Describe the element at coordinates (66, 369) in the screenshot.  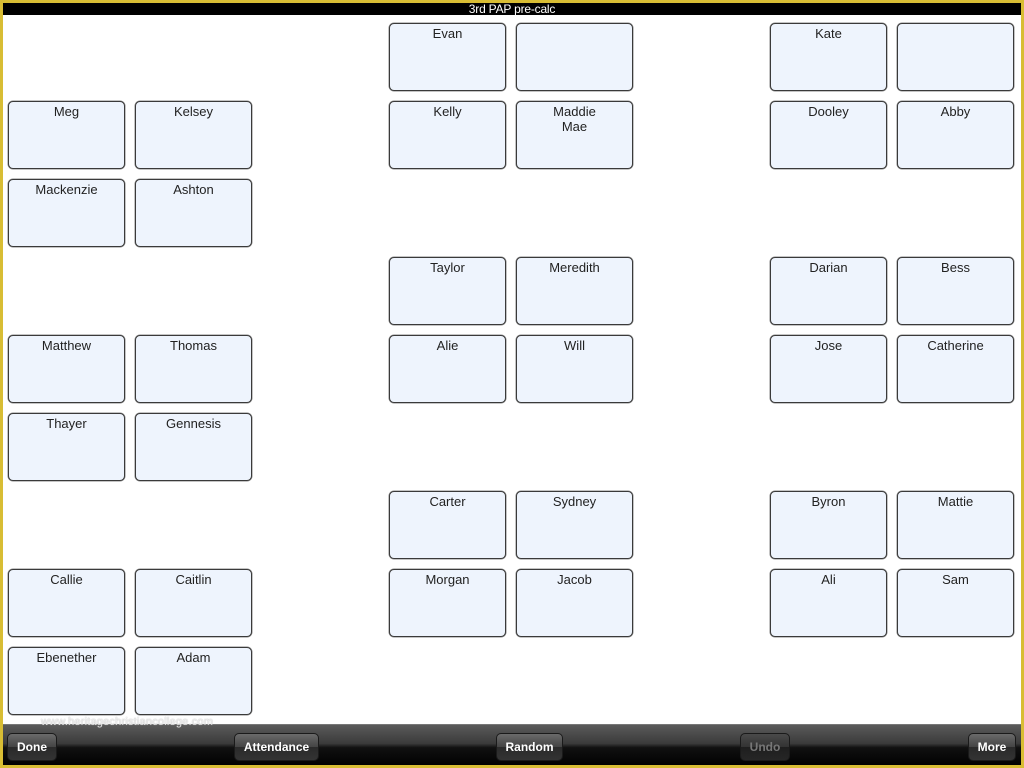
I see `seat: Matthew` at that location.